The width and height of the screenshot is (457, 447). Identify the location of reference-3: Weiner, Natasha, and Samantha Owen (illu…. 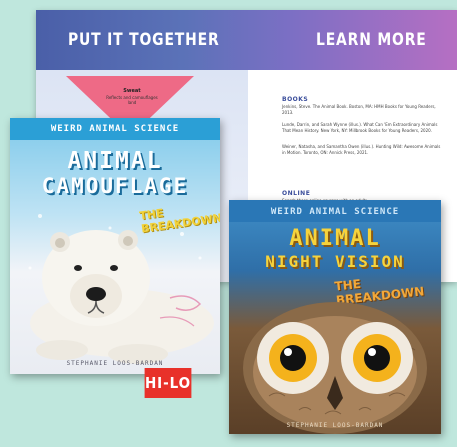
(361, 149).